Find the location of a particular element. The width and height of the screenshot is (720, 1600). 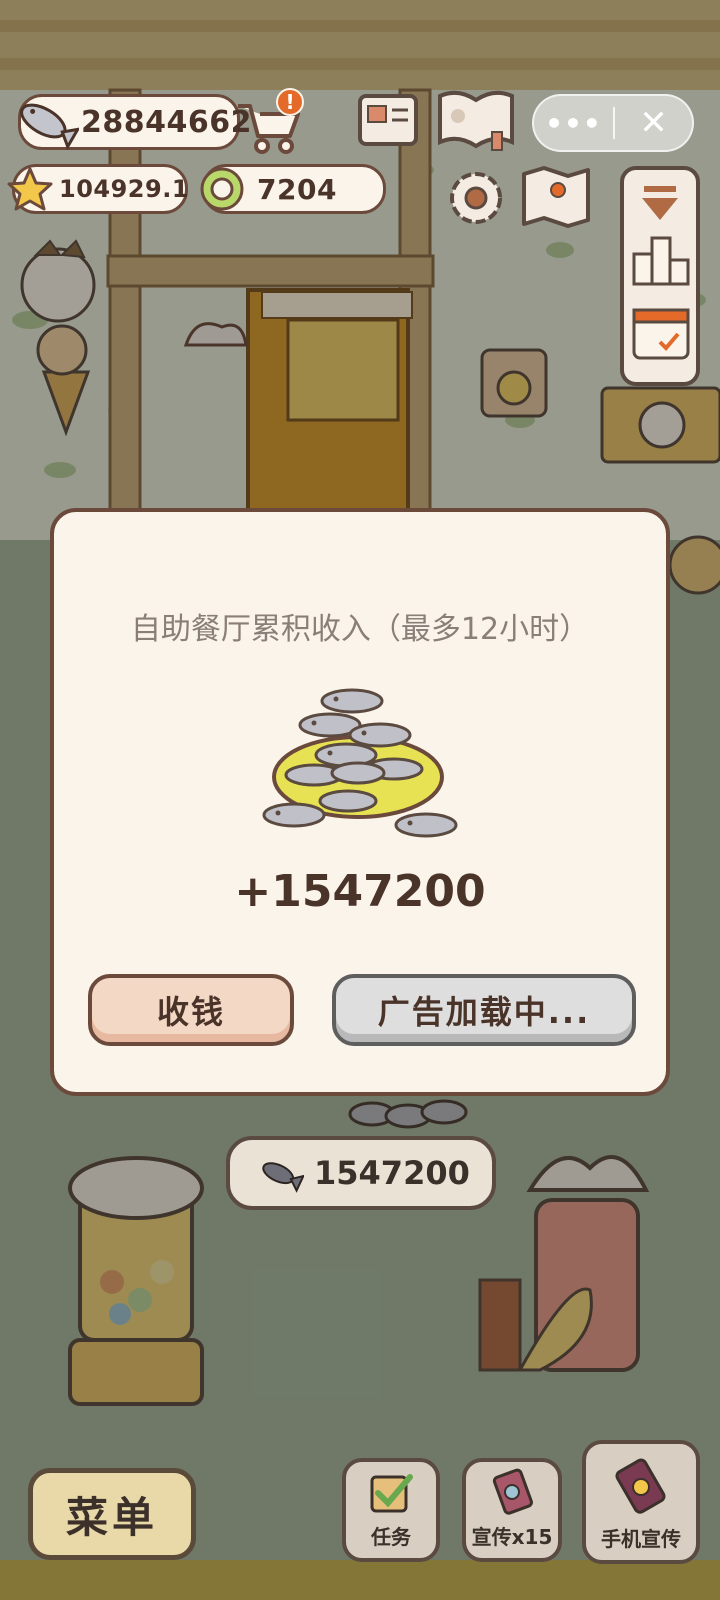

ranking-icon is located at coordinates (661, 258).